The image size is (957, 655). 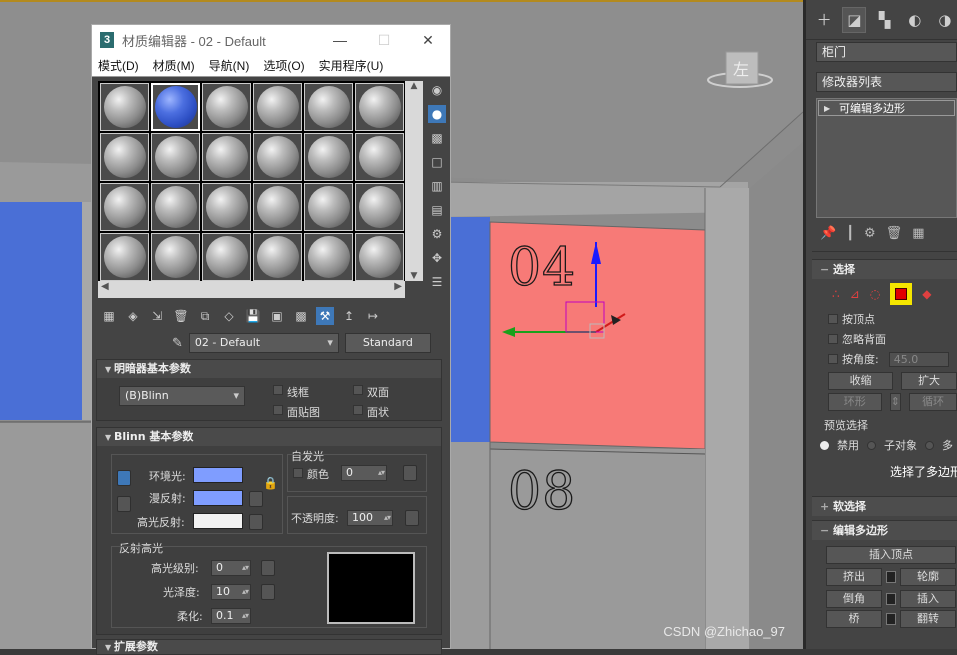 What do you see at coordinates (854, 577) in the screenshot?
I see `extrude-button: 挤出` at bounding box center [854, 577].